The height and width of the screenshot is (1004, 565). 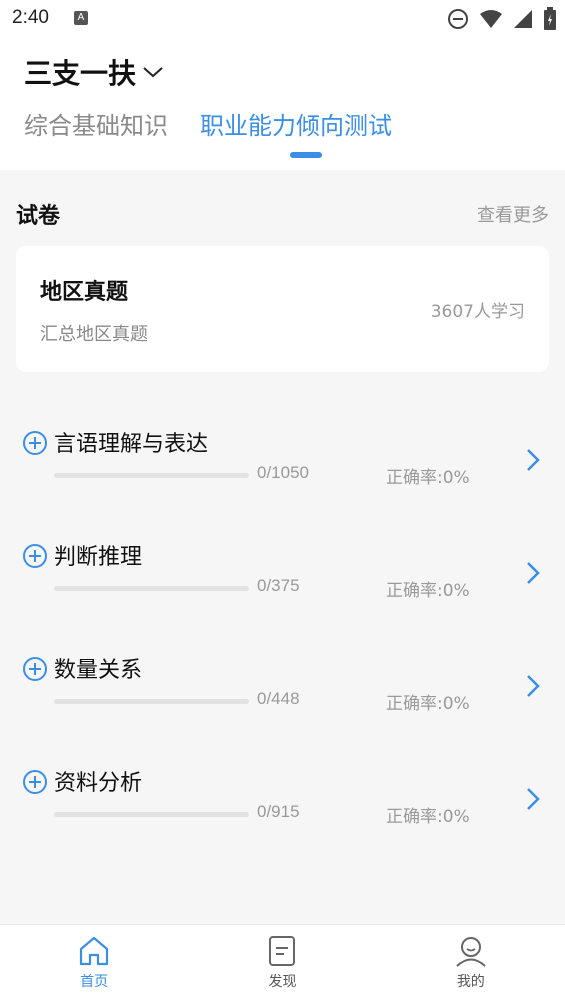 What do you see at coordinates (131, 444) in the screenshot?
I see `category-title: 言语理解与表达` at bounding box center [131, 444].